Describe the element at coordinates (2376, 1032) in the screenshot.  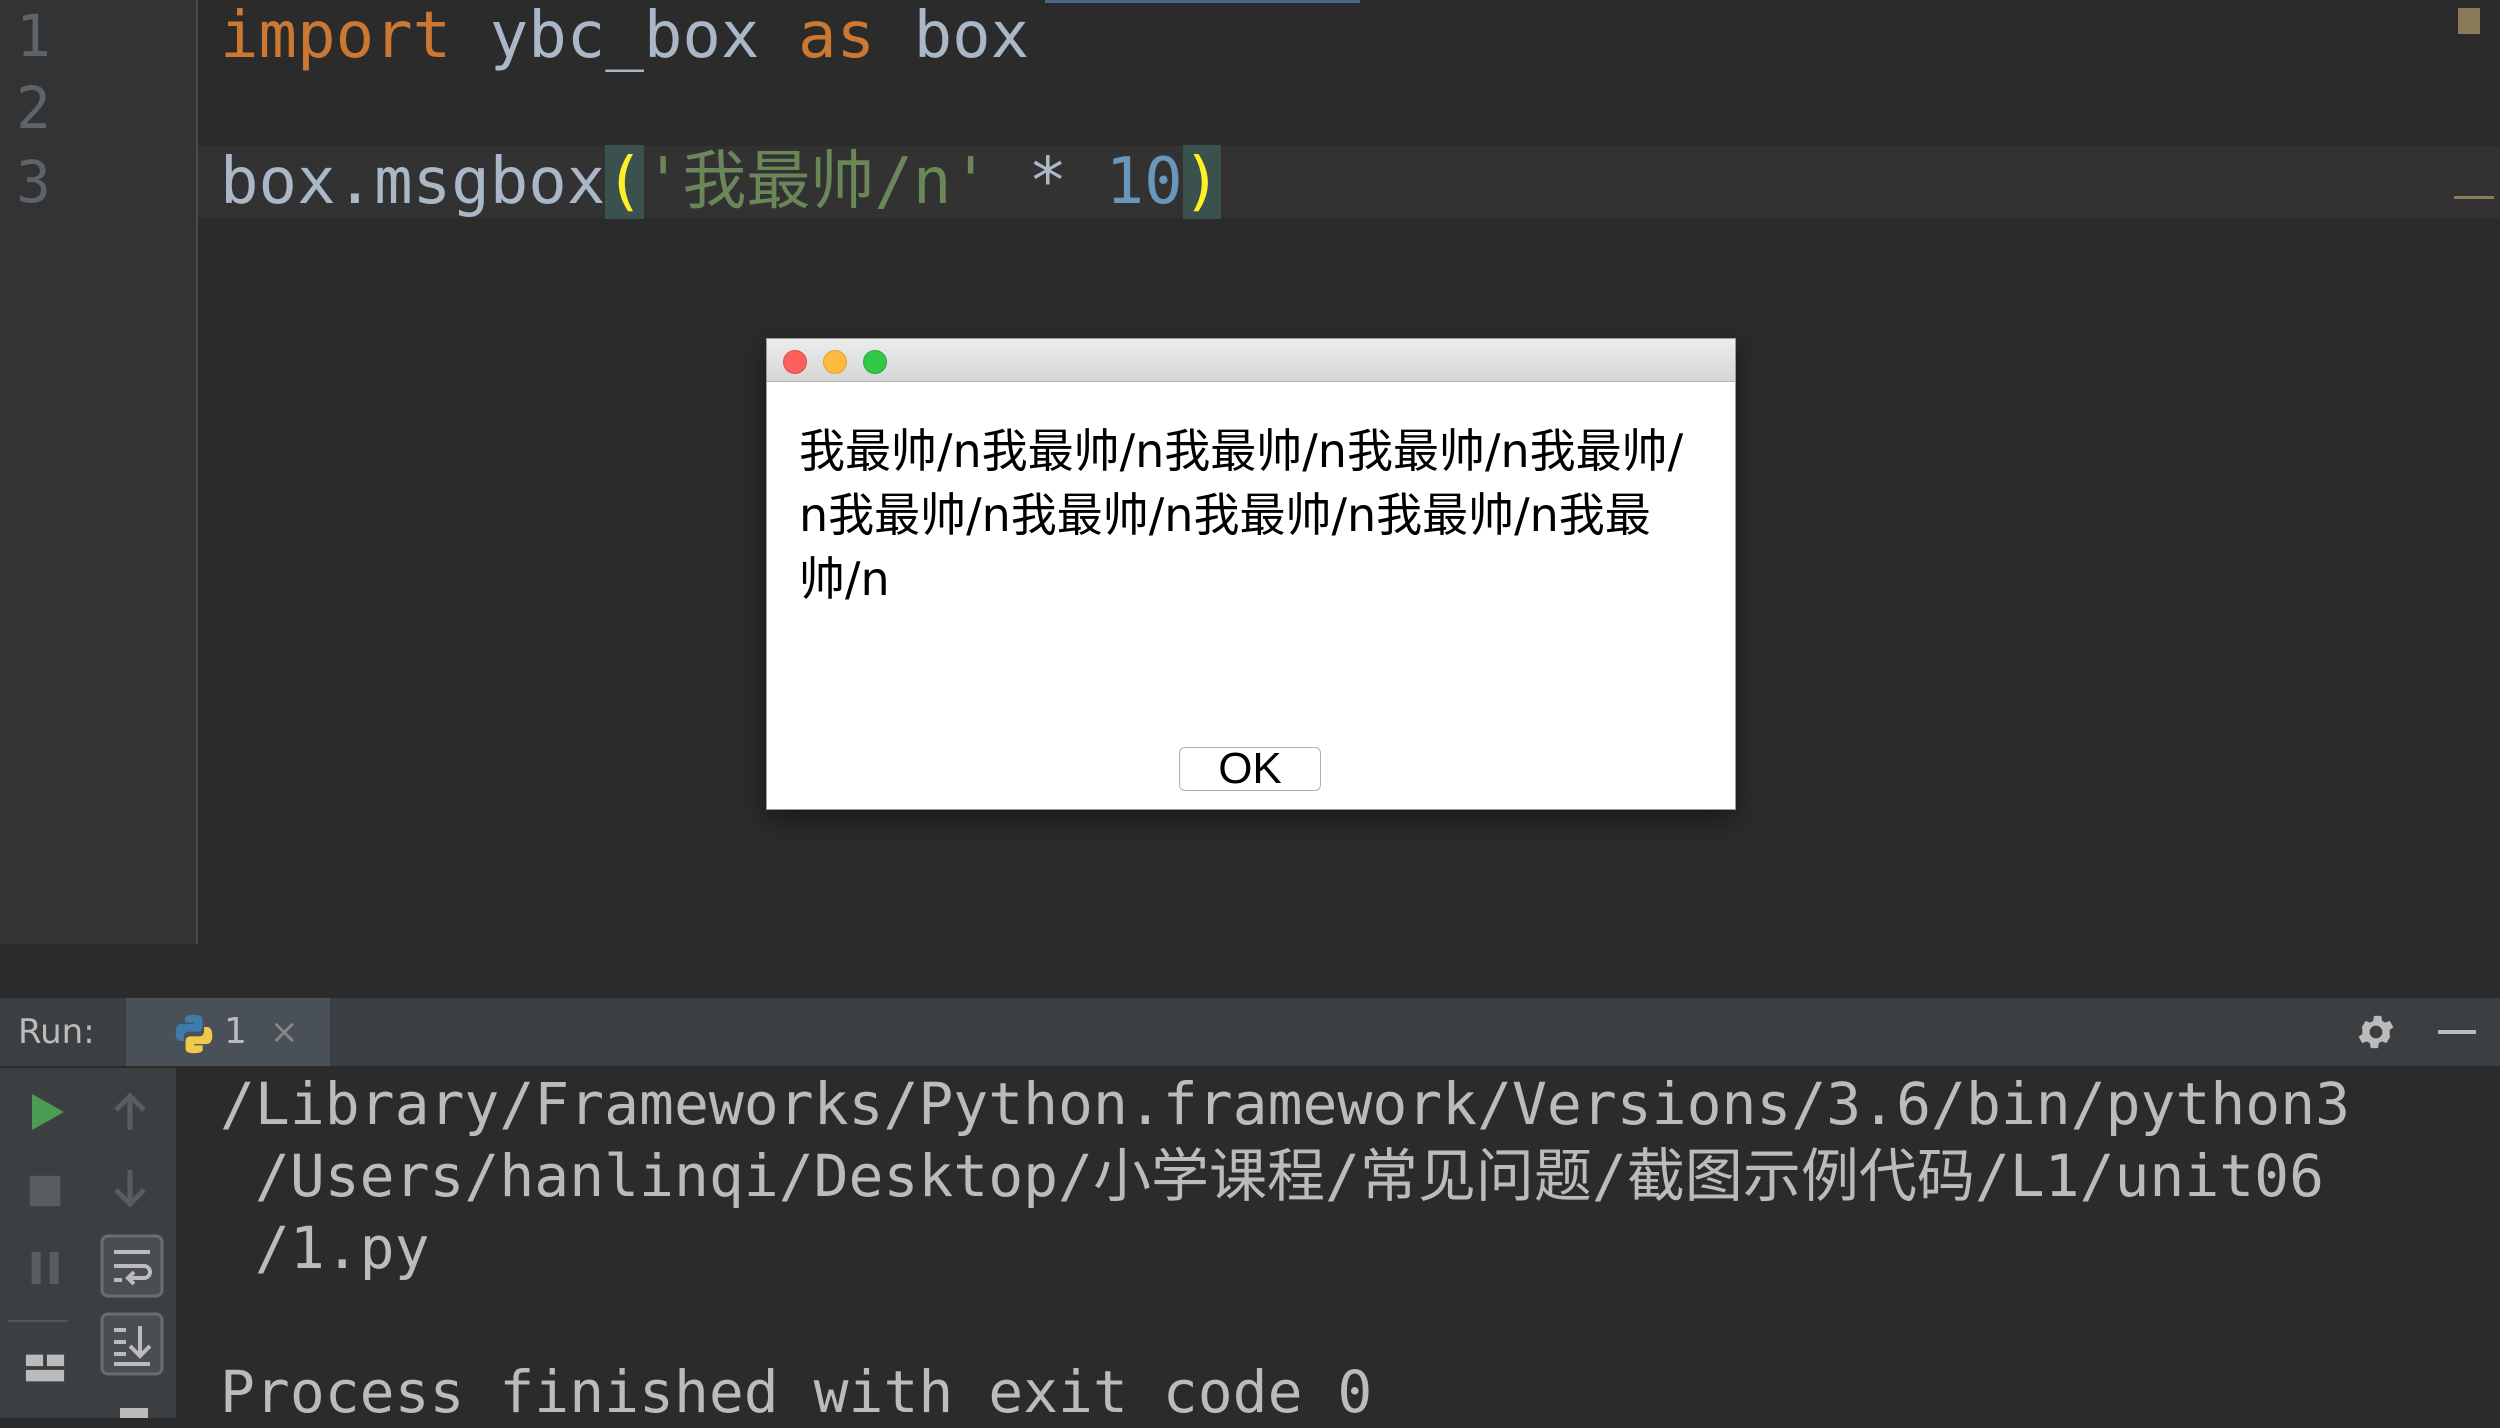
I see `gear-icon` at that location.